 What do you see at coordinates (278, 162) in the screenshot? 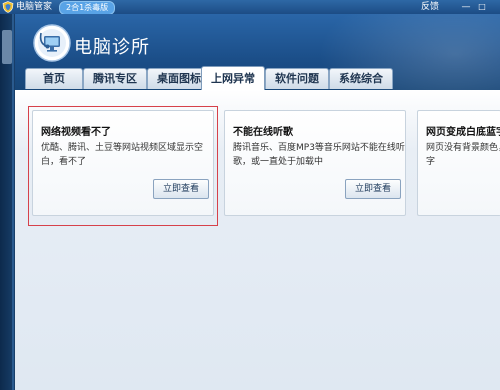
I see `card-description-line: 歌，或一直处于加载中` at bounding box center [278, 162].